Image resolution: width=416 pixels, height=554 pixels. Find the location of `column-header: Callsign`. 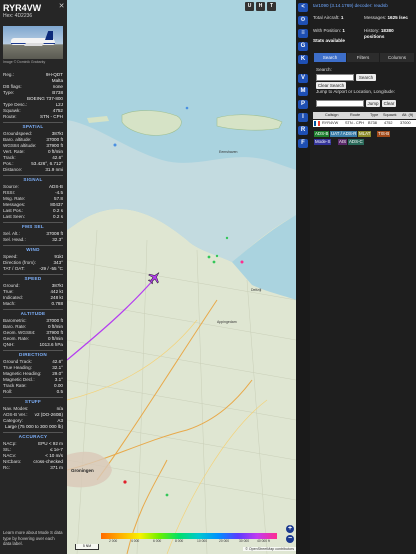

column-header: Callsign is located at coordinates (332, 115).